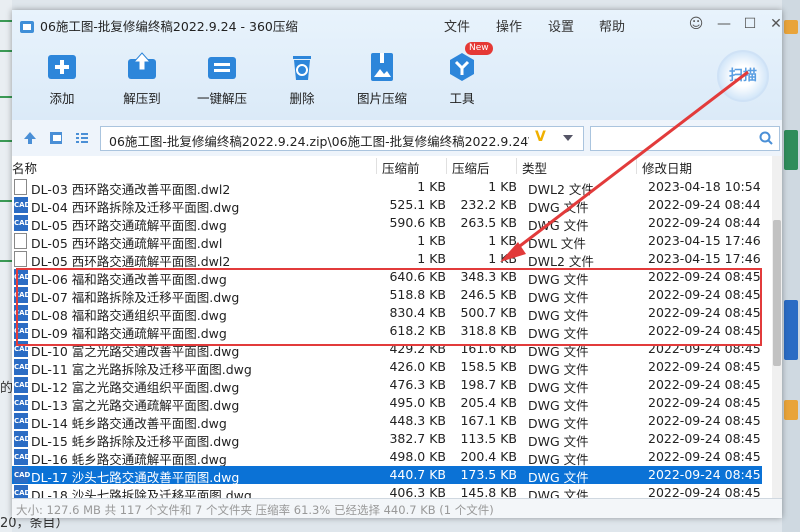 The width and height of the screenshot is (800, 532). I want to click on chevron-down-icon, so click(568, 138).